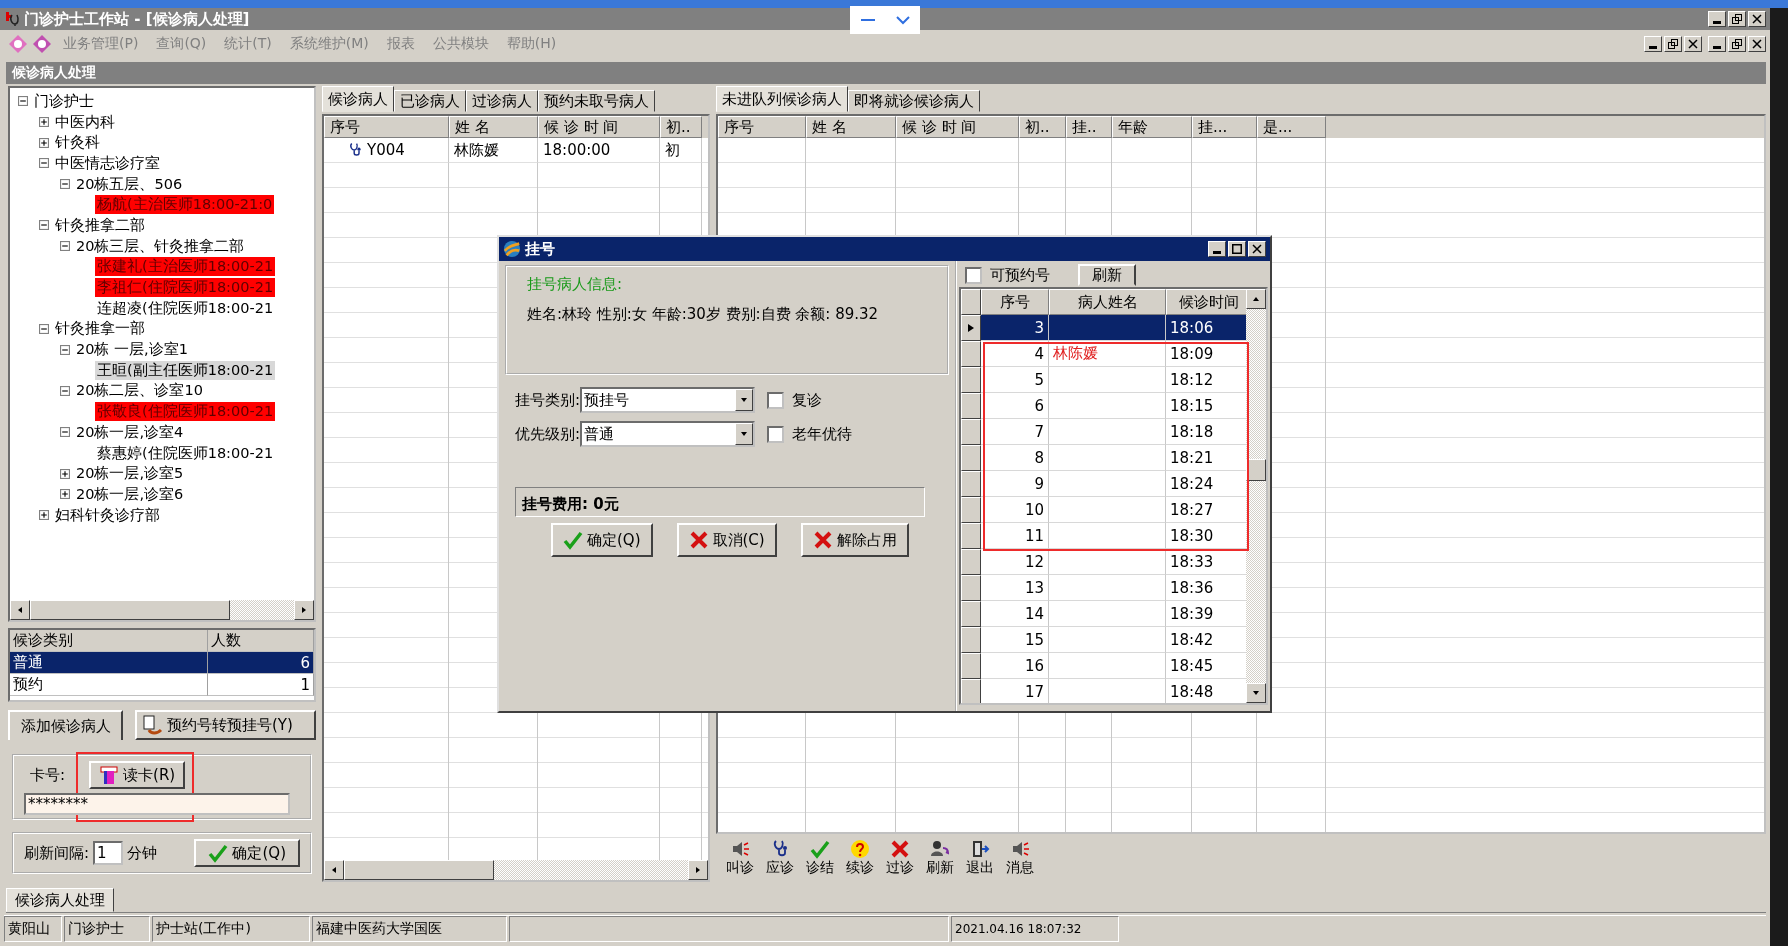 Image resolution: width=1788 pixels, height=946 pixels. I want to click on column-header: 年龄, so click(1152, 127).